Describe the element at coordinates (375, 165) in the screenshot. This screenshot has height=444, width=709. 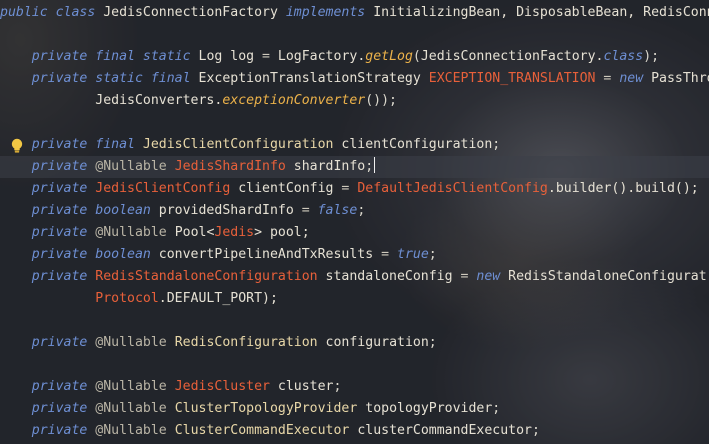
I see `text-cursor` at that location.